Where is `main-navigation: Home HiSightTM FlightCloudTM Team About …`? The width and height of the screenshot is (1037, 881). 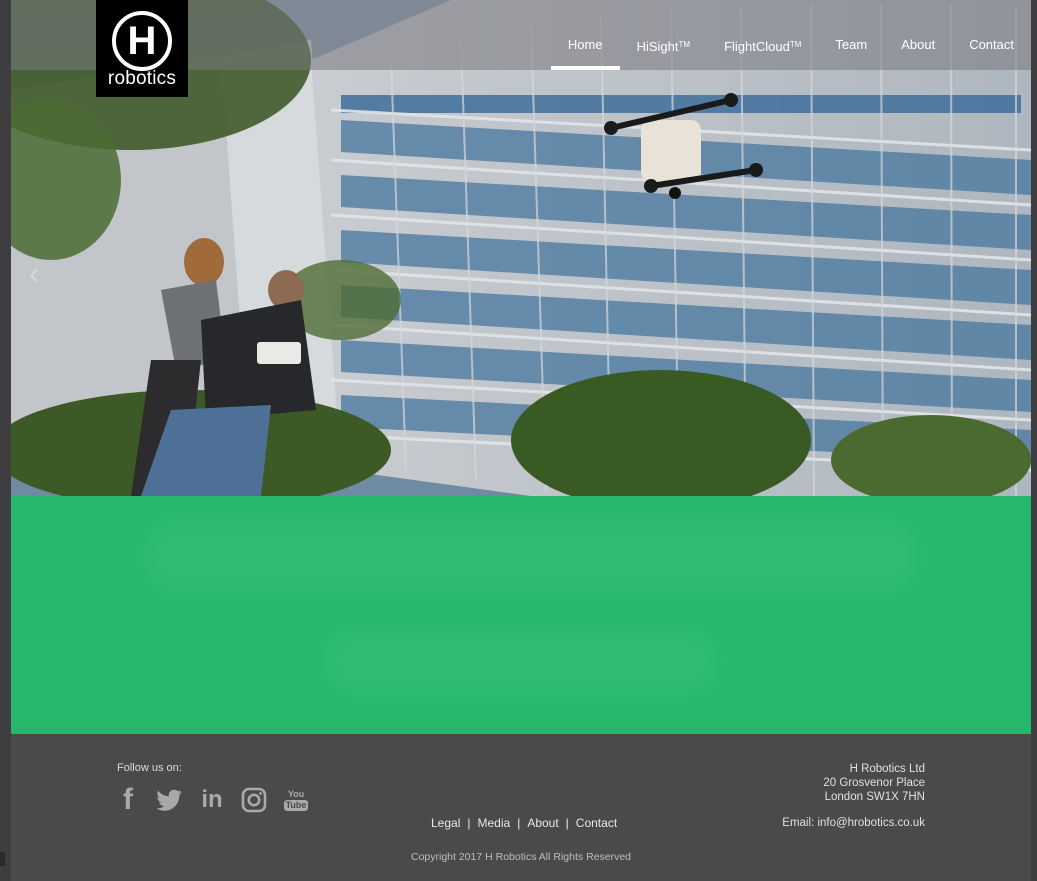 main-navigation: Home HiSightTM FlightCloudTM Team About … is located at coordinates (790, 35).